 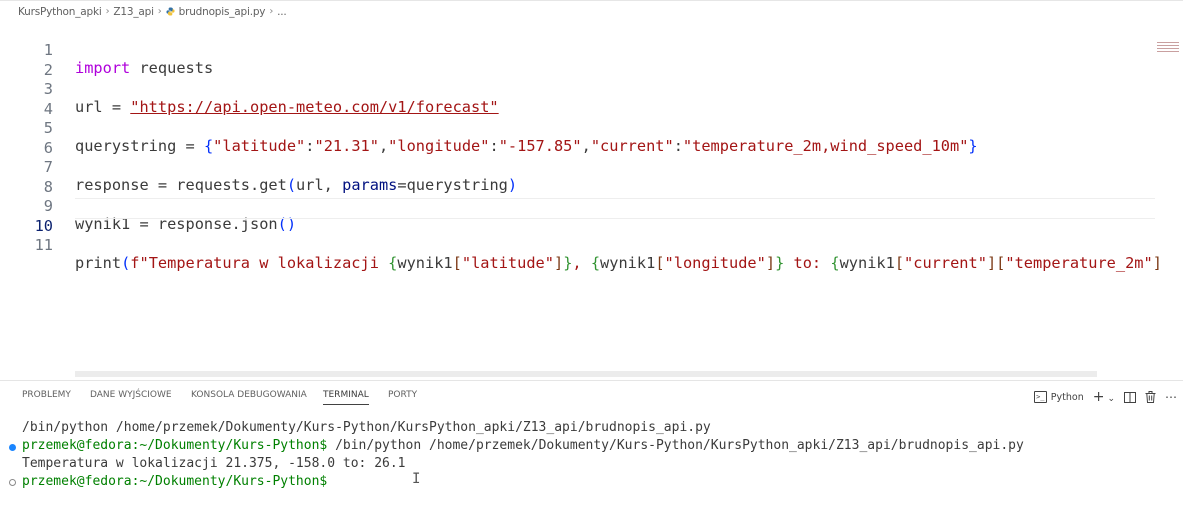 I want to click on horizontal-scrollbar, so click(x=586, y=374).